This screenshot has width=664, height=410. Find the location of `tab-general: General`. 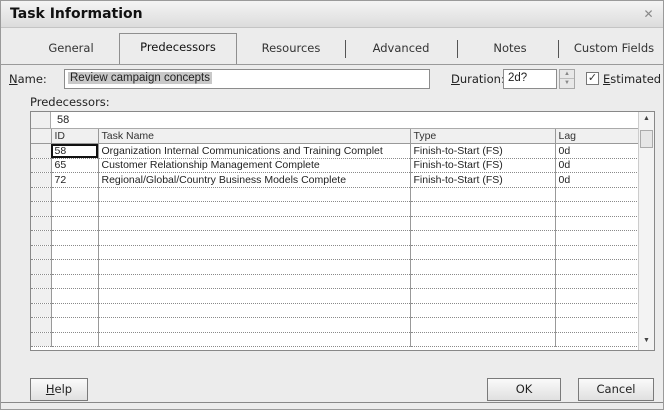

tab-general: General is located at coordinates (71, 48).